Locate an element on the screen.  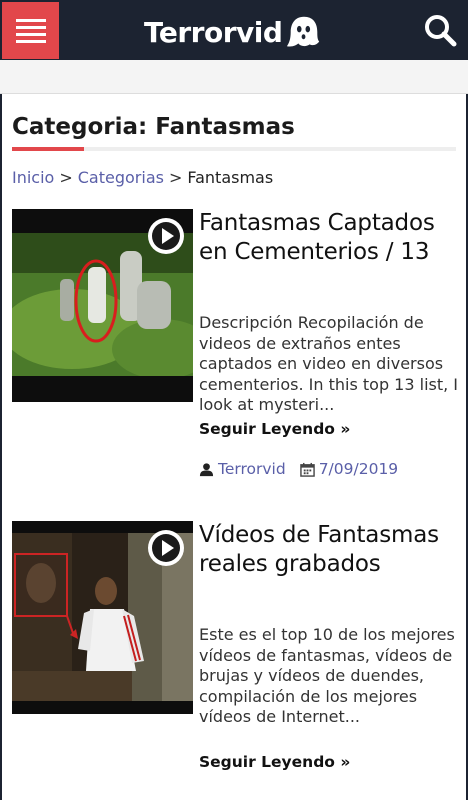
user-icon is located at coordinates (206, 469).